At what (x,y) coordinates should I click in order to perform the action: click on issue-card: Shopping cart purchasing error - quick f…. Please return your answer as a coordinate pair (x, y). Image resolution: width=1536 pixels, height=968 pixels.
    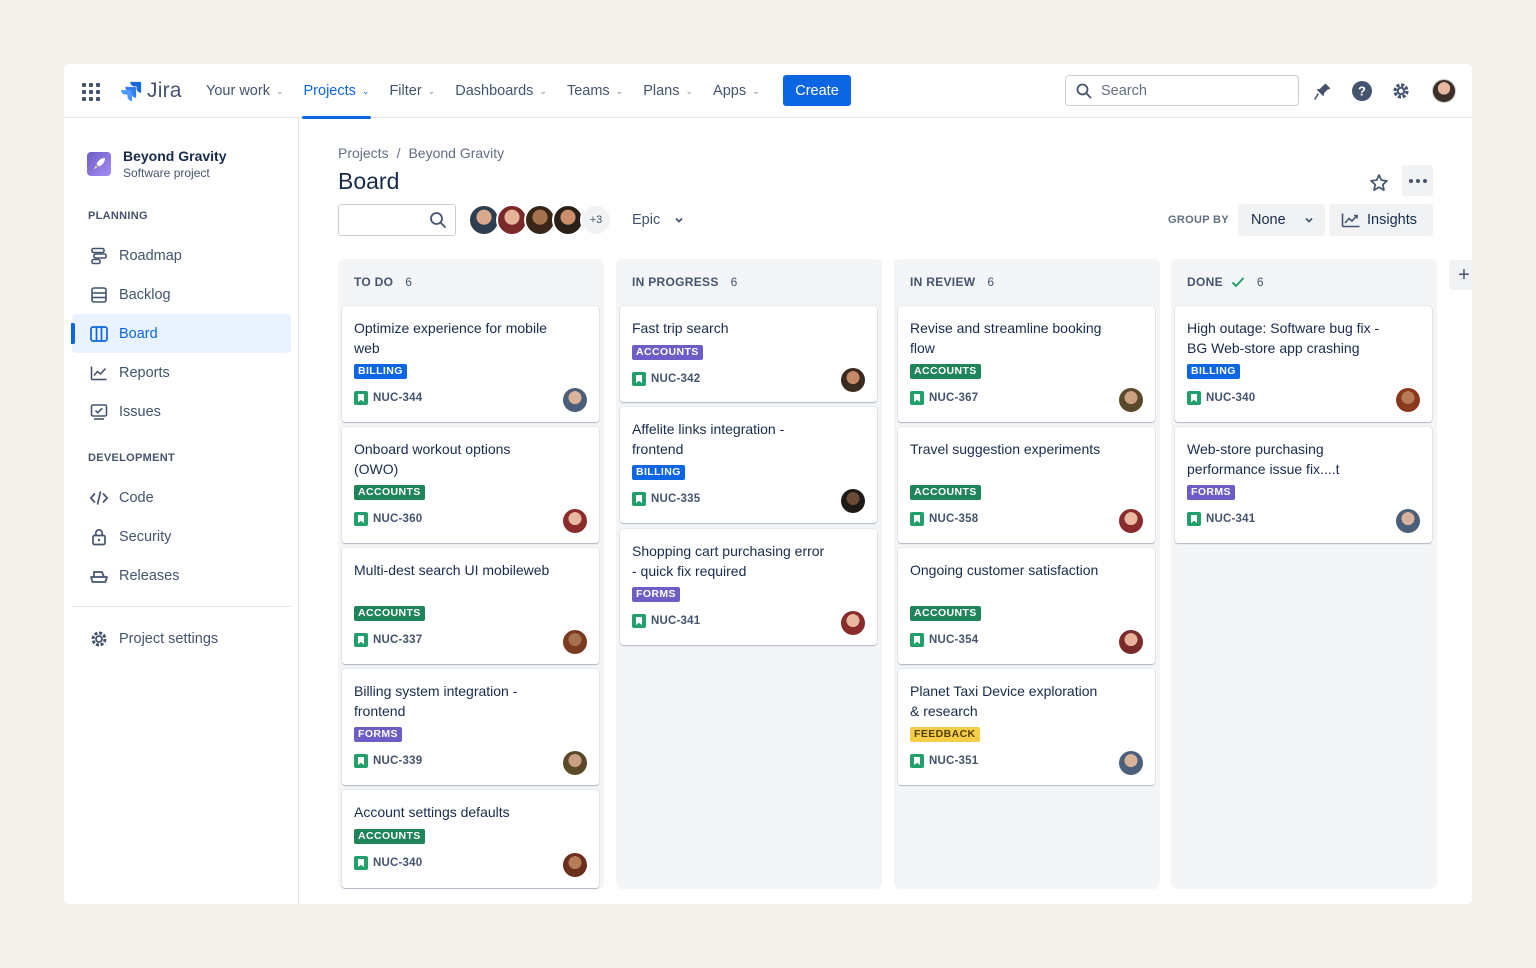
    Looking at the image, I should click on (748, 587).